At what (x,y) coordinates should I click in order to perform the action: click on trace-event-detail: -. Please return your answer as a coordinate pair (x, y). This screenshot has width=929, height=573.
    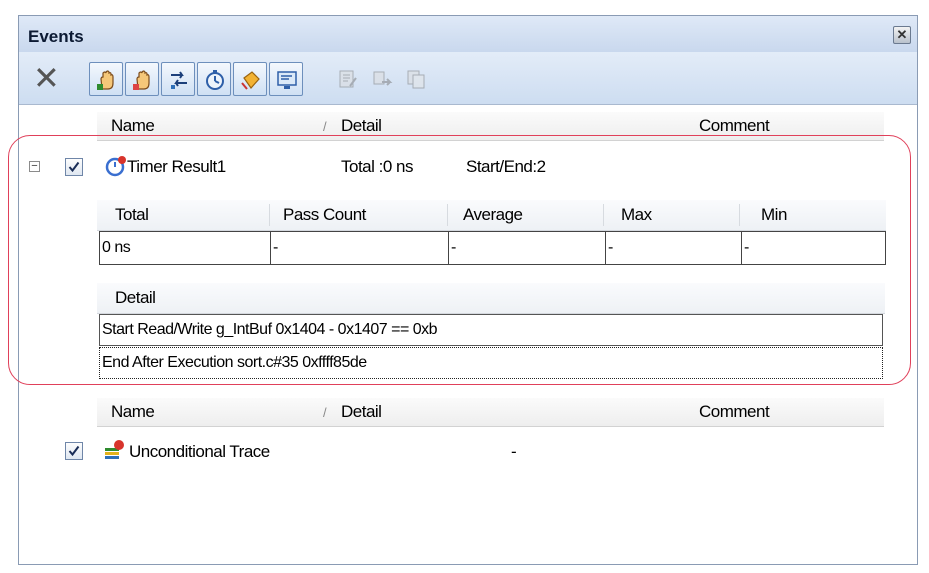
    Looking at the image, I should click on (514, 451).